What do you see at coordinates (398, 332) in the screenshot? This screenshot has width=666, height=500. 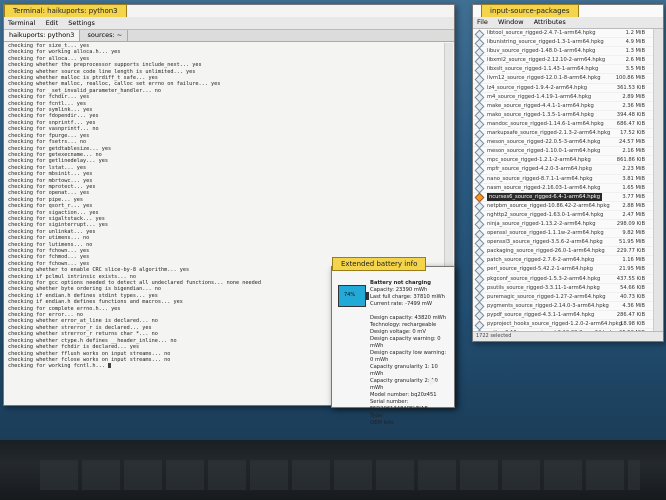 I see `battery-design-voltage: Design voltage: 0 mV` at bounding box center [398, 332].